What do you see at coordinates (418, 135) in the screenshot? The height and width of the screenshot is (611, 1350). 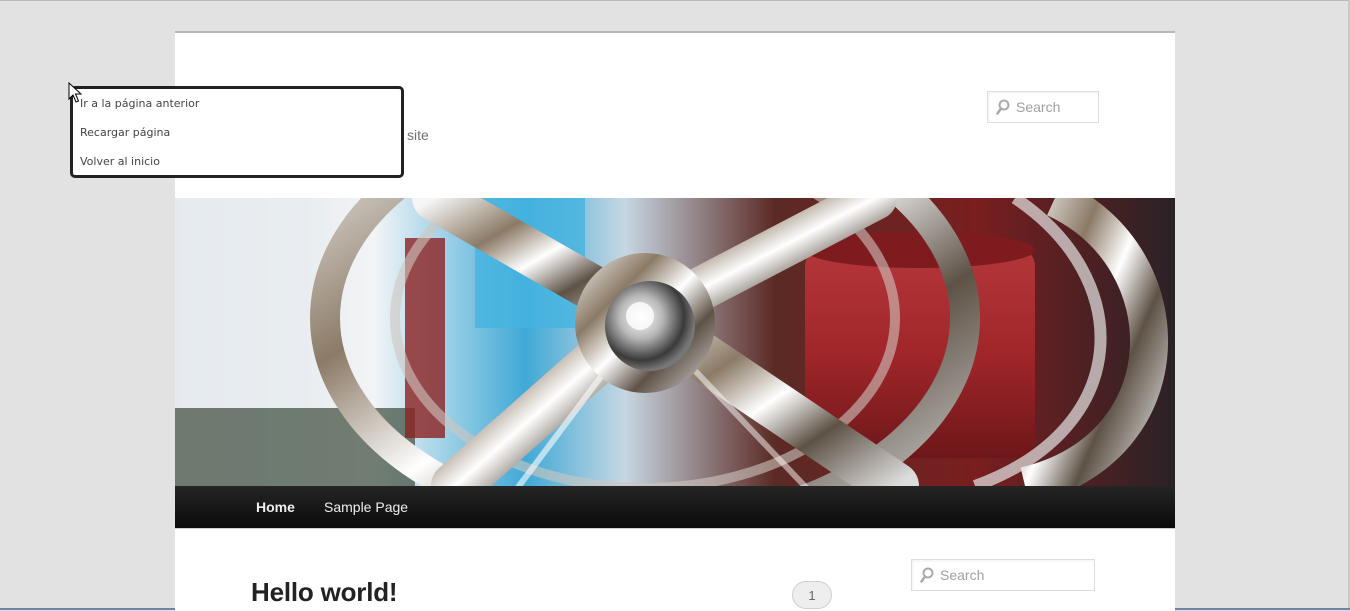 I see `site-description: site` at bounding box center [418, 135].